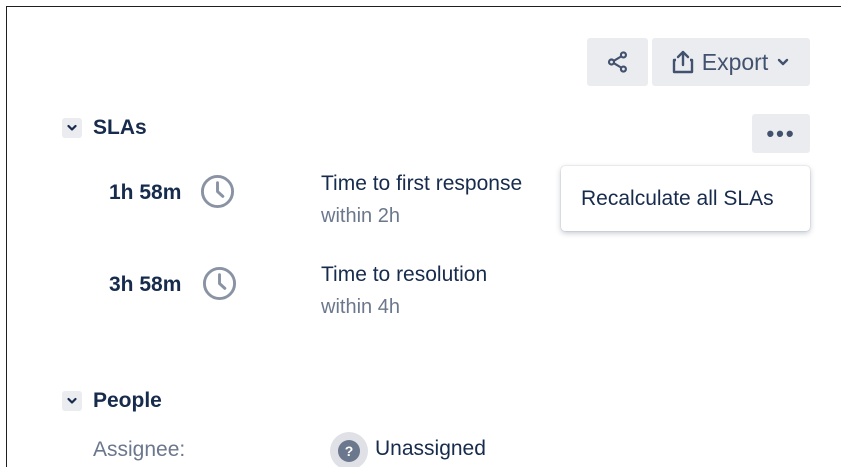 The height and width of the screenshot is (467, 841). I want to click on more-actions-button: •••, so click(781, 133).